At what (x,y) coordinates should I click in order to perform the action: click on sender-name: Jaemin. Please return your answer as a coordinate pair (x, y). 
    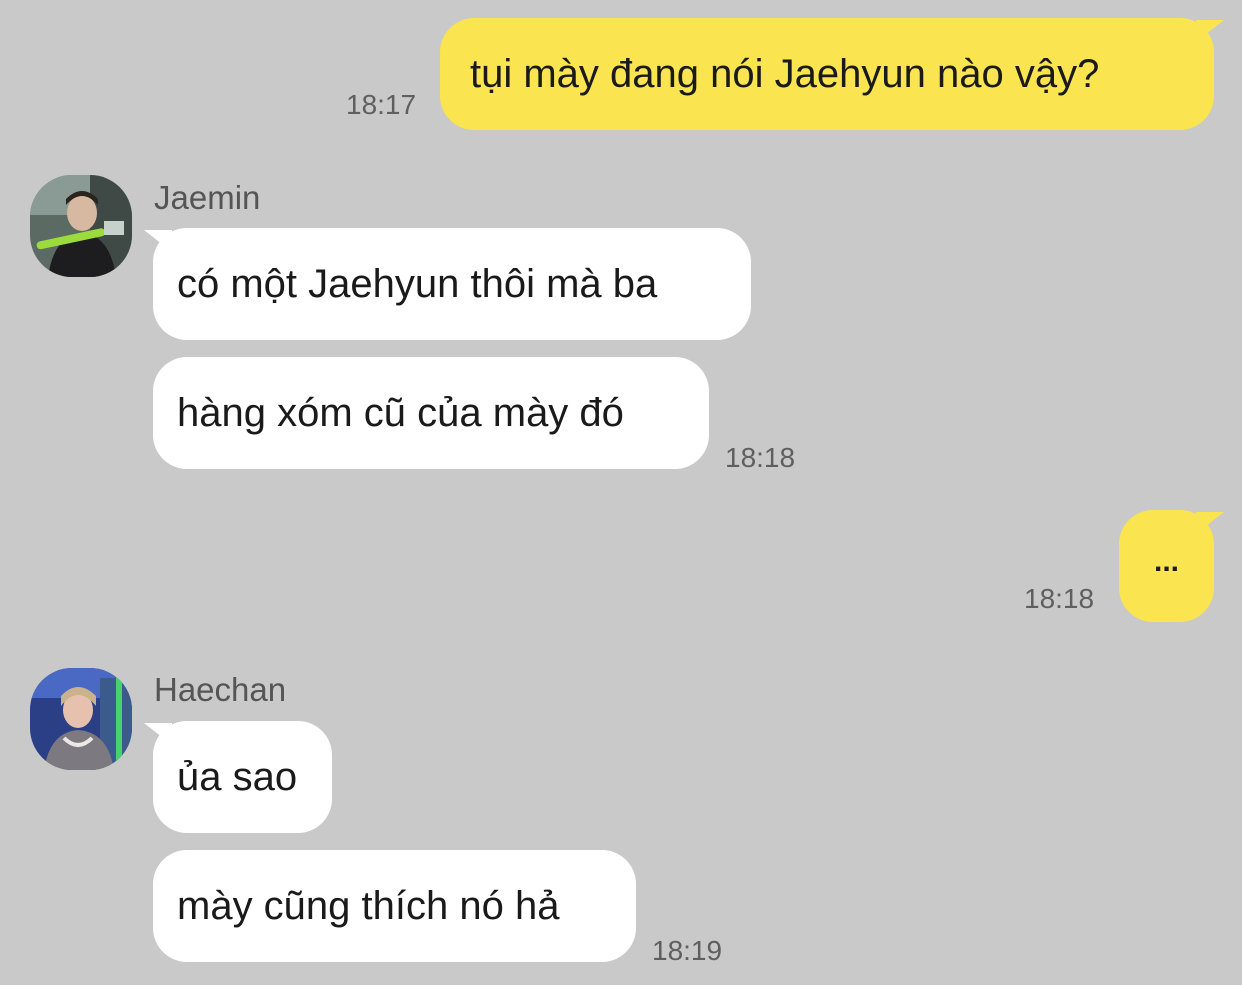
    Looking at the image, I should click on (207, 197).